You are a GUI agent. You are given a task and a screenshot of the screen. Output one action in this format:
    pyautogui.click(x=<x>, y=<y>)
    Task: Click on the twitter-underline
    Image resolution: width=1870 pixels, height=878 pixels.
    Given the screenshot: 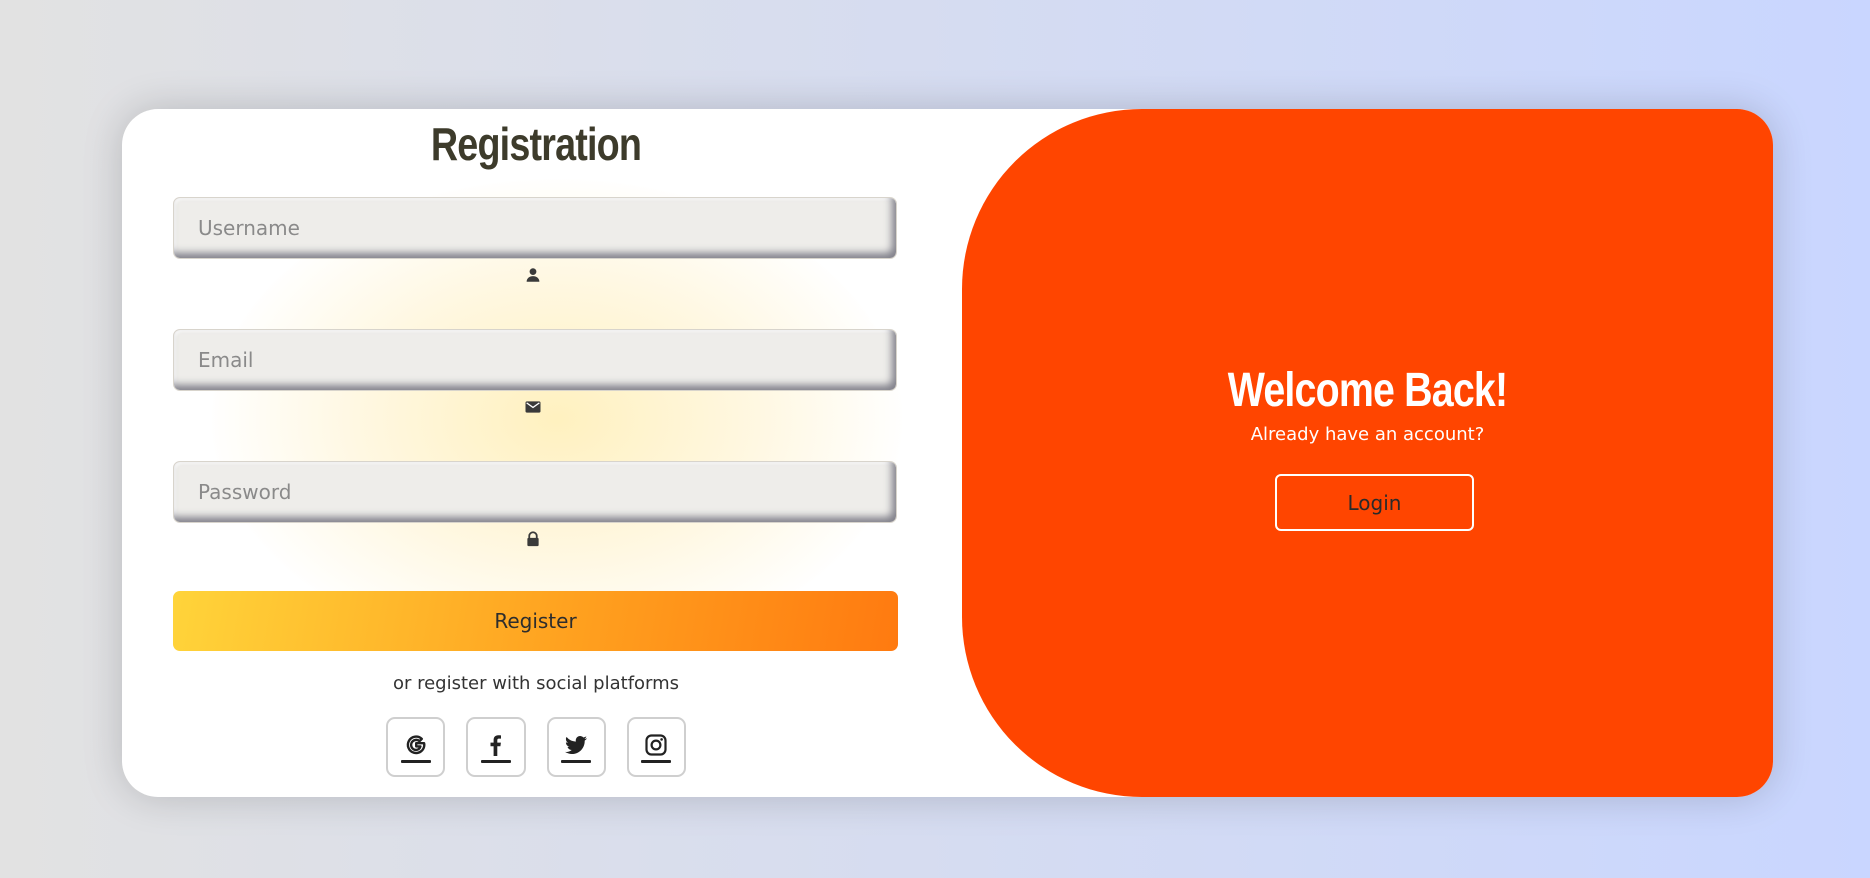 What is the action you would take?
    pyautogui.click(x=576, y=761)
    